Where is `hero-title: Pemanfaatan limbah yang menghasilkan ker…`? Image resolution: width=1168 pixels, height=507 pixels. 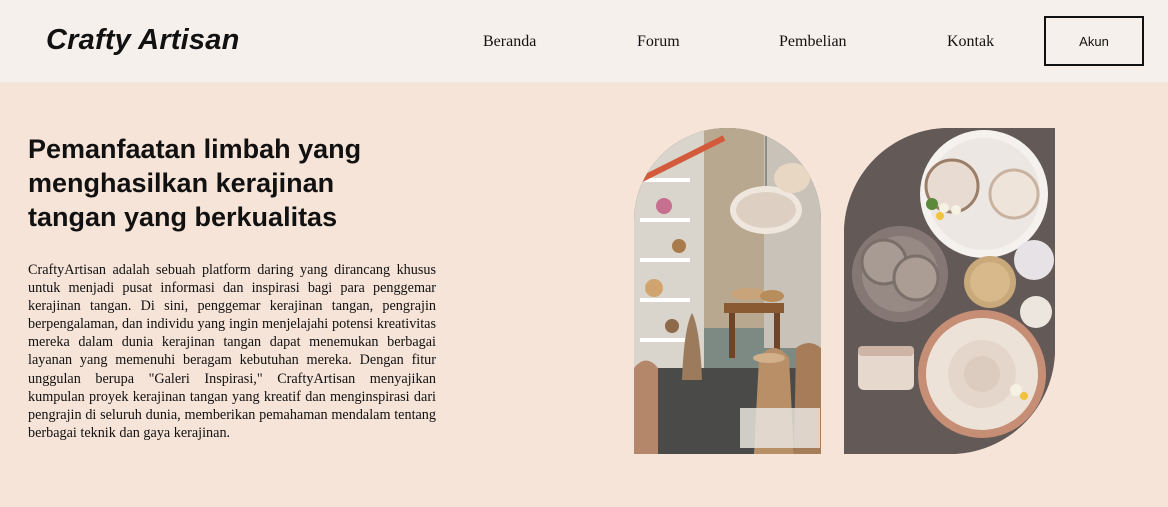
hero-title: Pemanfaatan limbah yang menghasilkan ker… is located at coordinates (195, 183).